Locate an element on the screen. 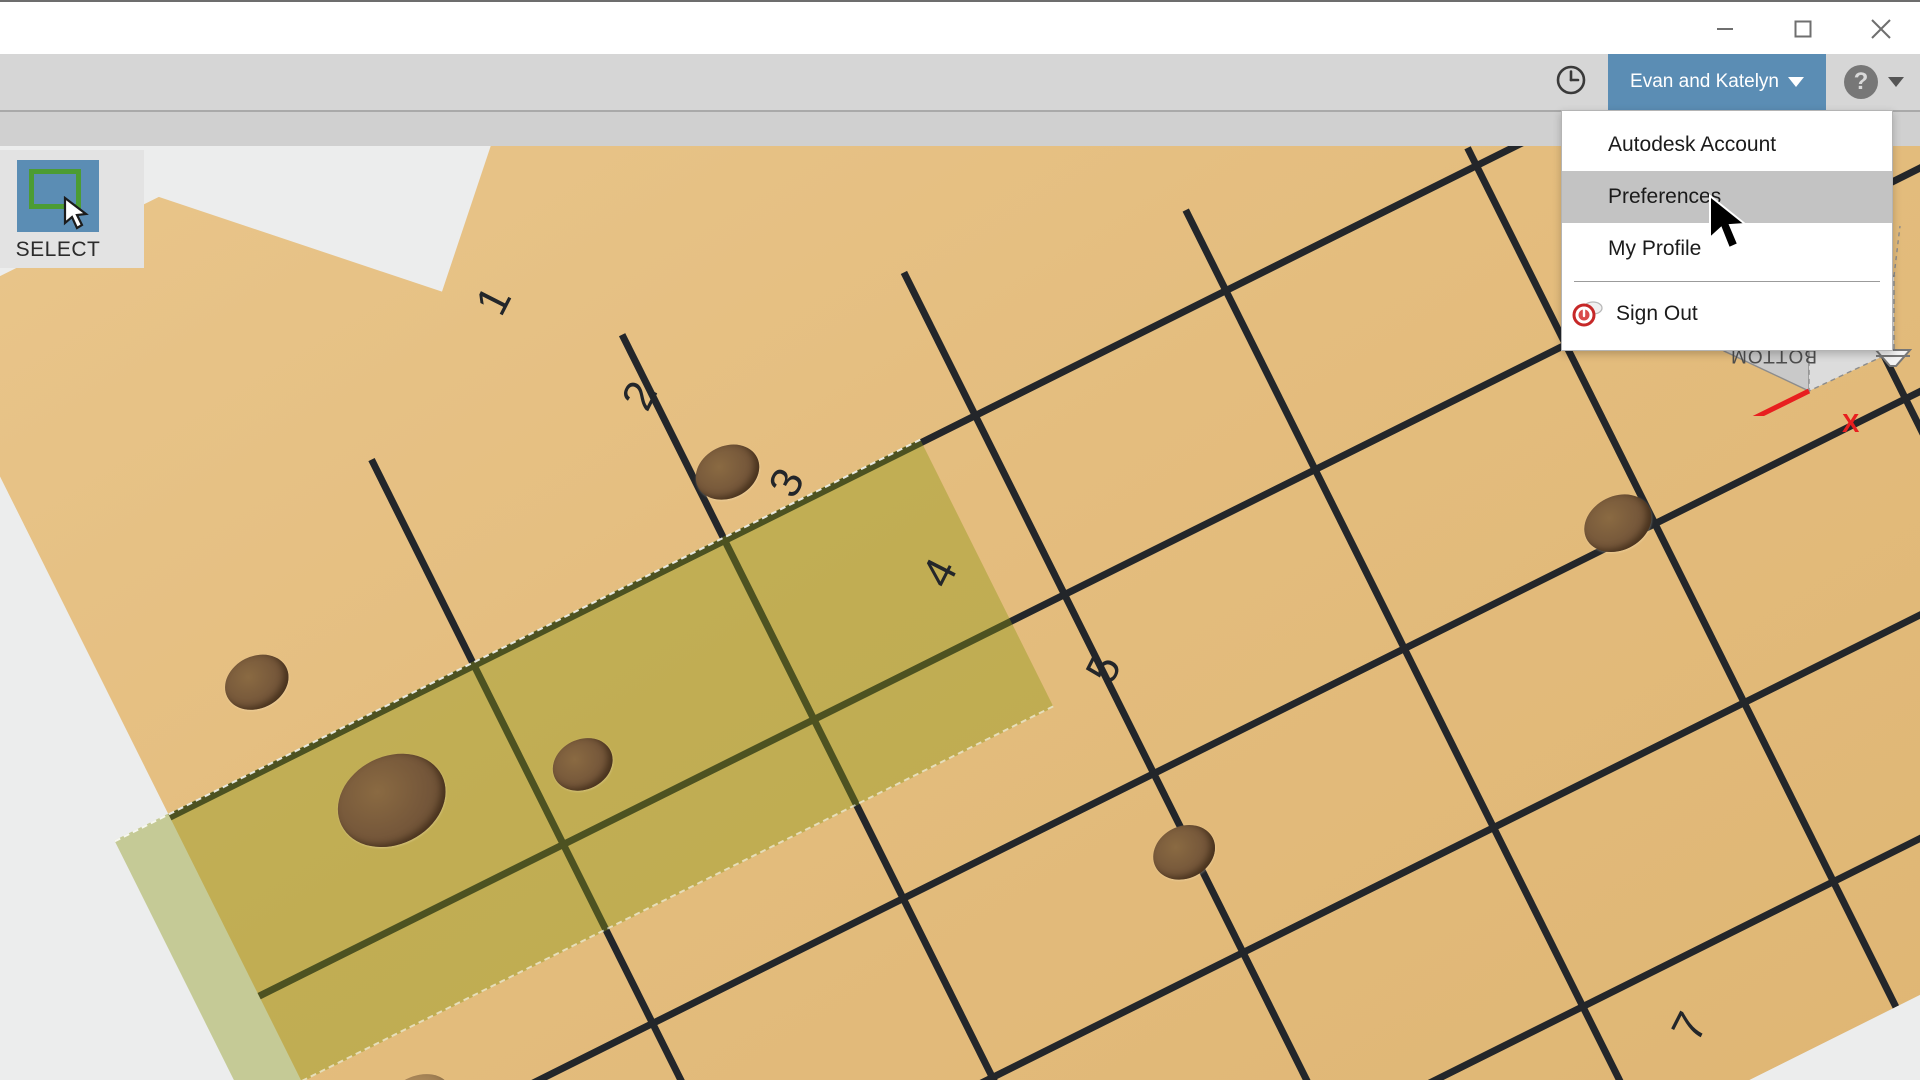  user-menu-label: Evan and Katelyn is located at coordinates (1704, 81).